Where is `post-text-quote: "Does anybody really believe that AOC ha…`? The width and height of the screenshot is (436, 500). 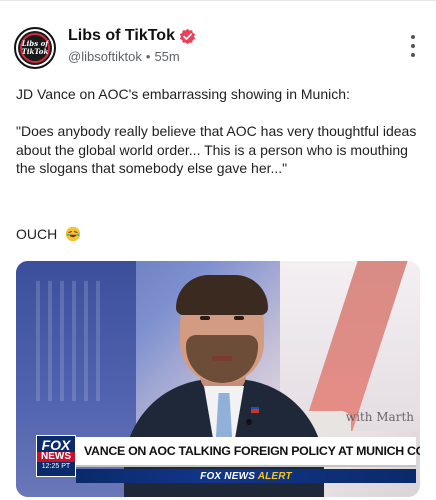
post-text-quote: "Does anybody really believe that AOC ha… is located at coordinates (216, 149).